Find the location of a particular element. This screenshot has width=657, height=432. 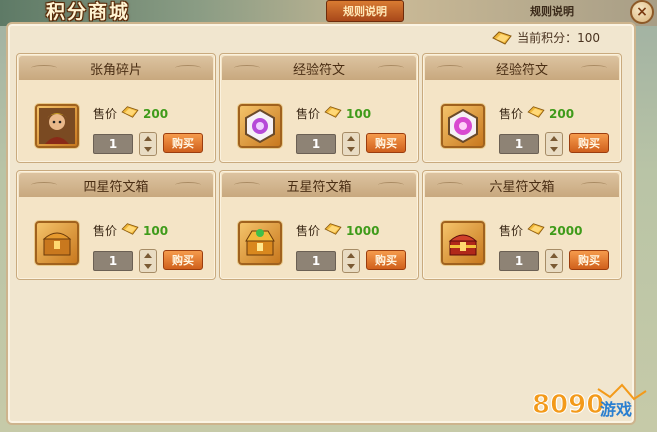

item-name: 张角碎片 is located at coordinates (115, 70).